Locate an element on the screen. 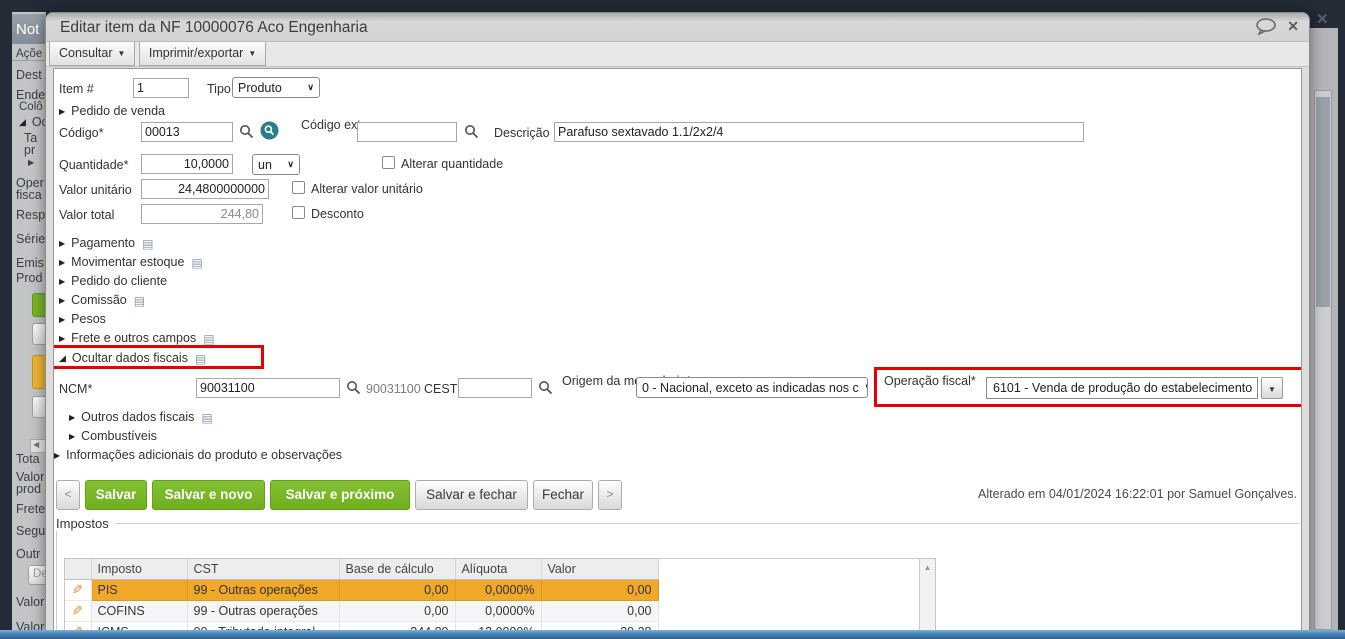 This screenshot has width=1345, height=639. section-movimentar-estoque: ▶ Movimentar estoque ▤ is located at coordinates (131, 262).